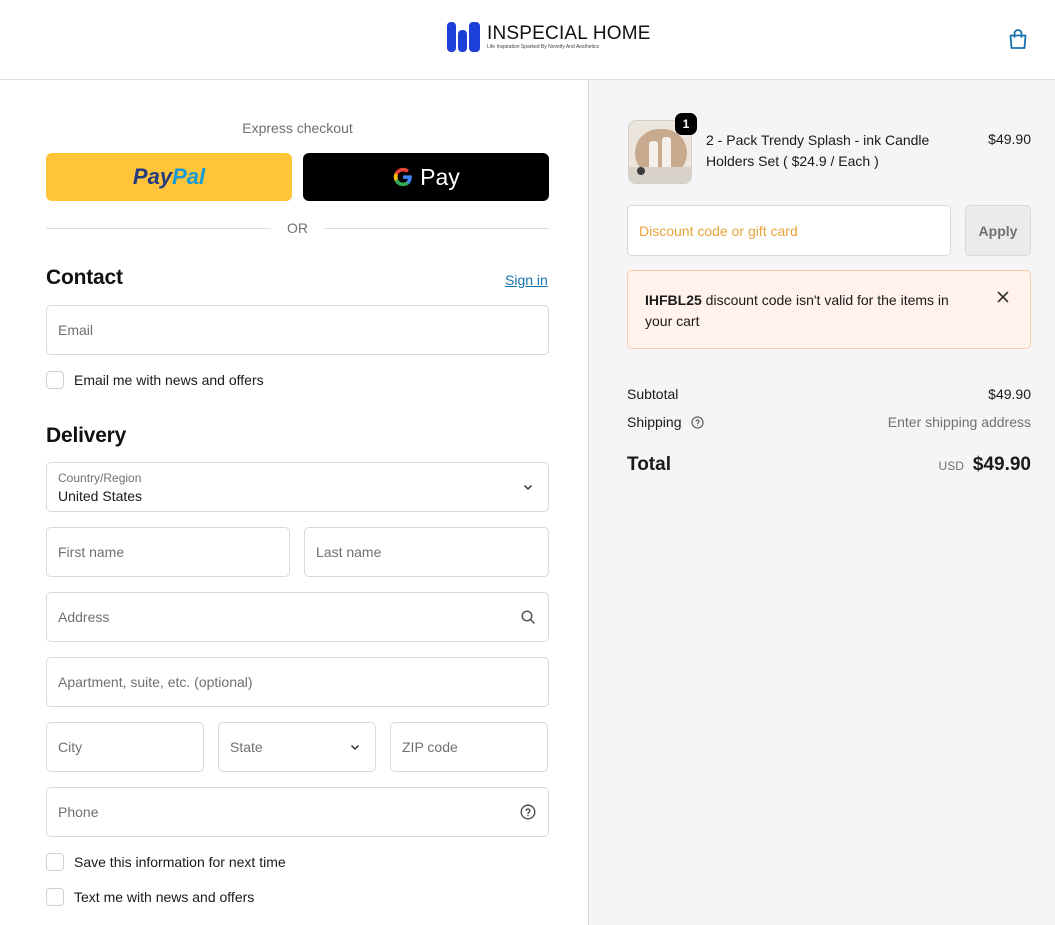 This screenshot has height=925, width=1055. I want to click on google-pay-button: Pay, so click(426, 177).